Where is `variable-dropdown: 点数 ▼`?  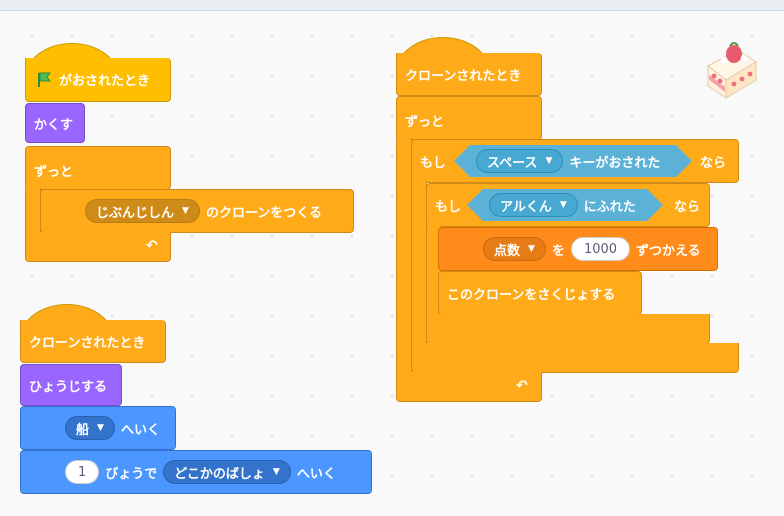 variable-dropdown: 点数 ▼ is located at coordinates (514, 249).